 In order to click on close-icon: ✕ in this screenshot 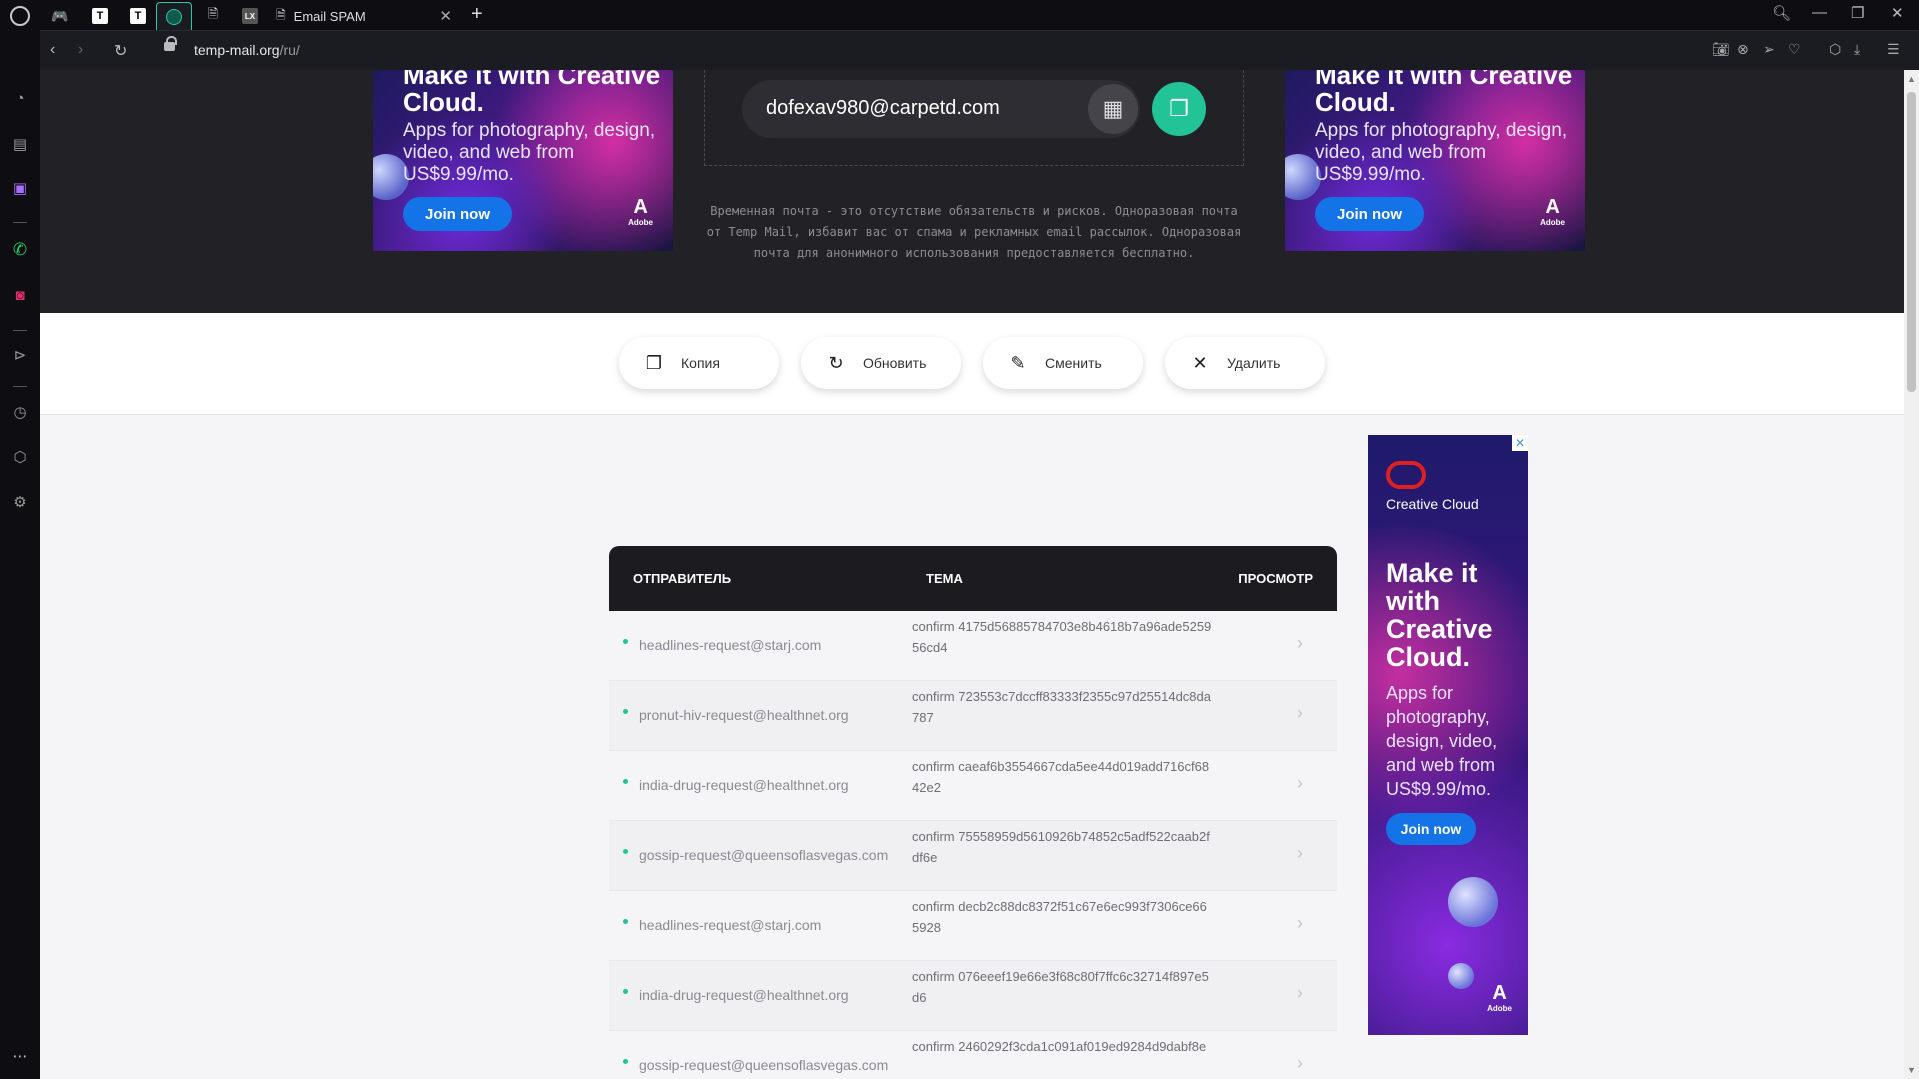, I will do `click(445, 16)`.